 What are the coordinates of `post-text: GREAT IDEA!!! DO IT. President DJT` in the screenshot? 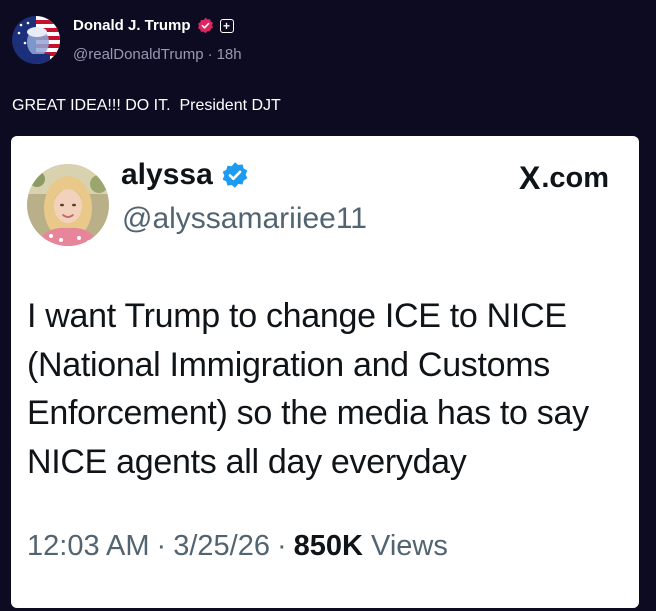 It's located at (146, 105).